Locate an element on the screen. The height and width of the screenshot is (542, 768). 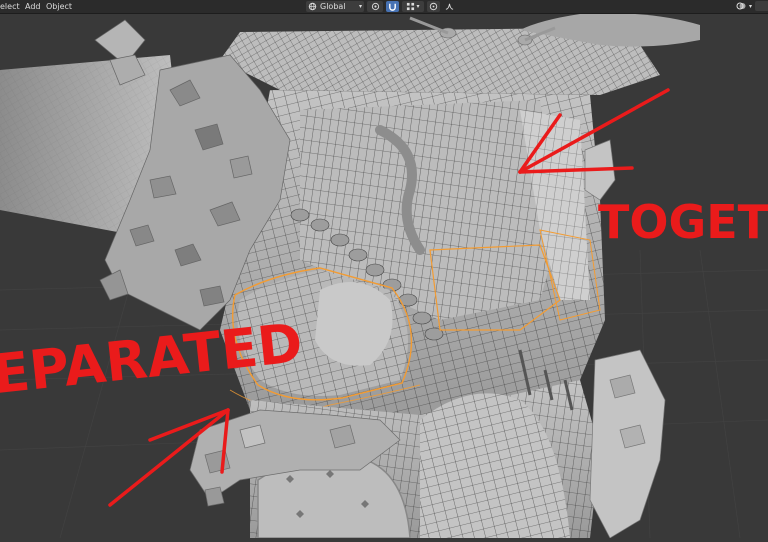
pivot-point-icon is located at coordinates (375, 6).